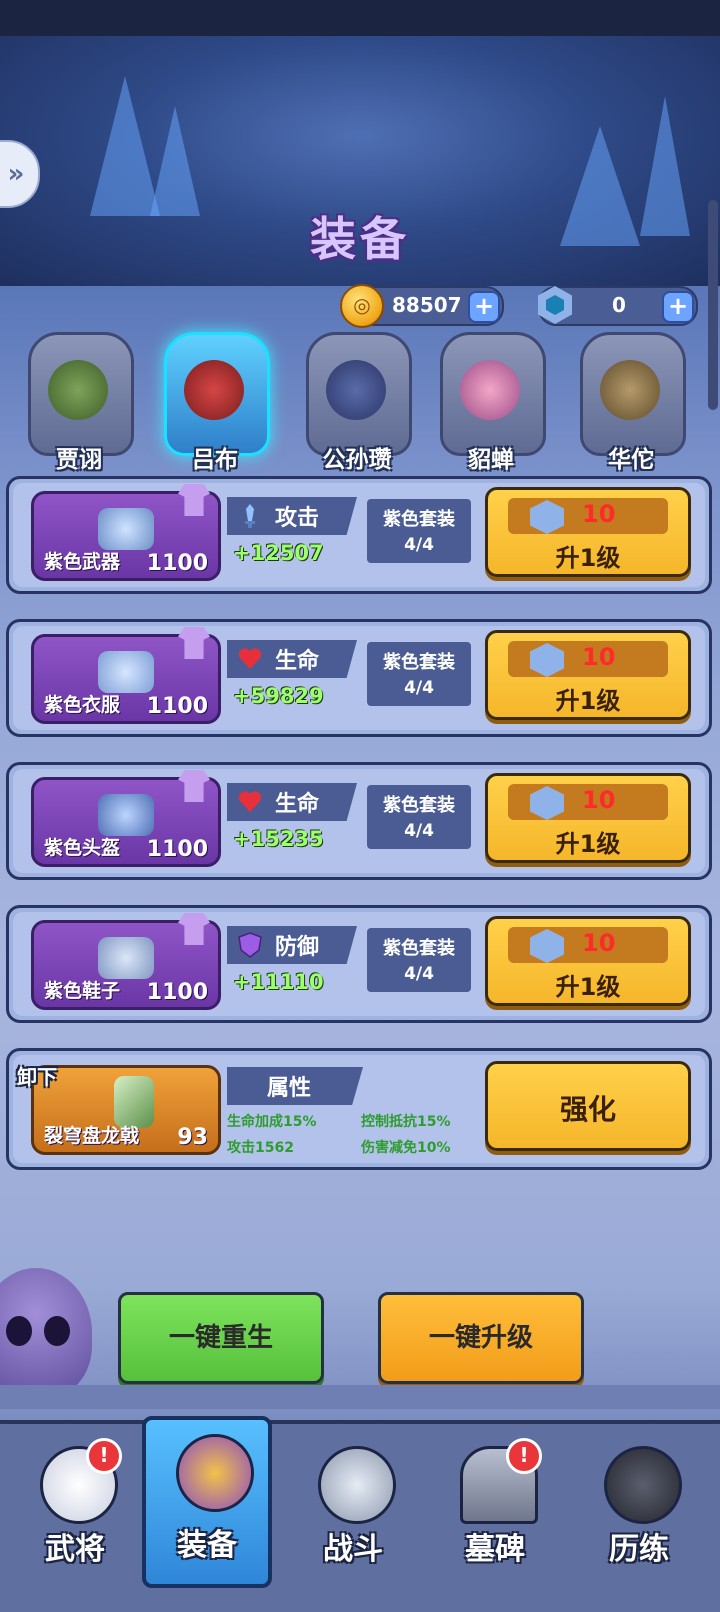 The width and height of the screenshot is (720, 1612). I want to click on tab-equipment: 装备, so click(207, 1502).